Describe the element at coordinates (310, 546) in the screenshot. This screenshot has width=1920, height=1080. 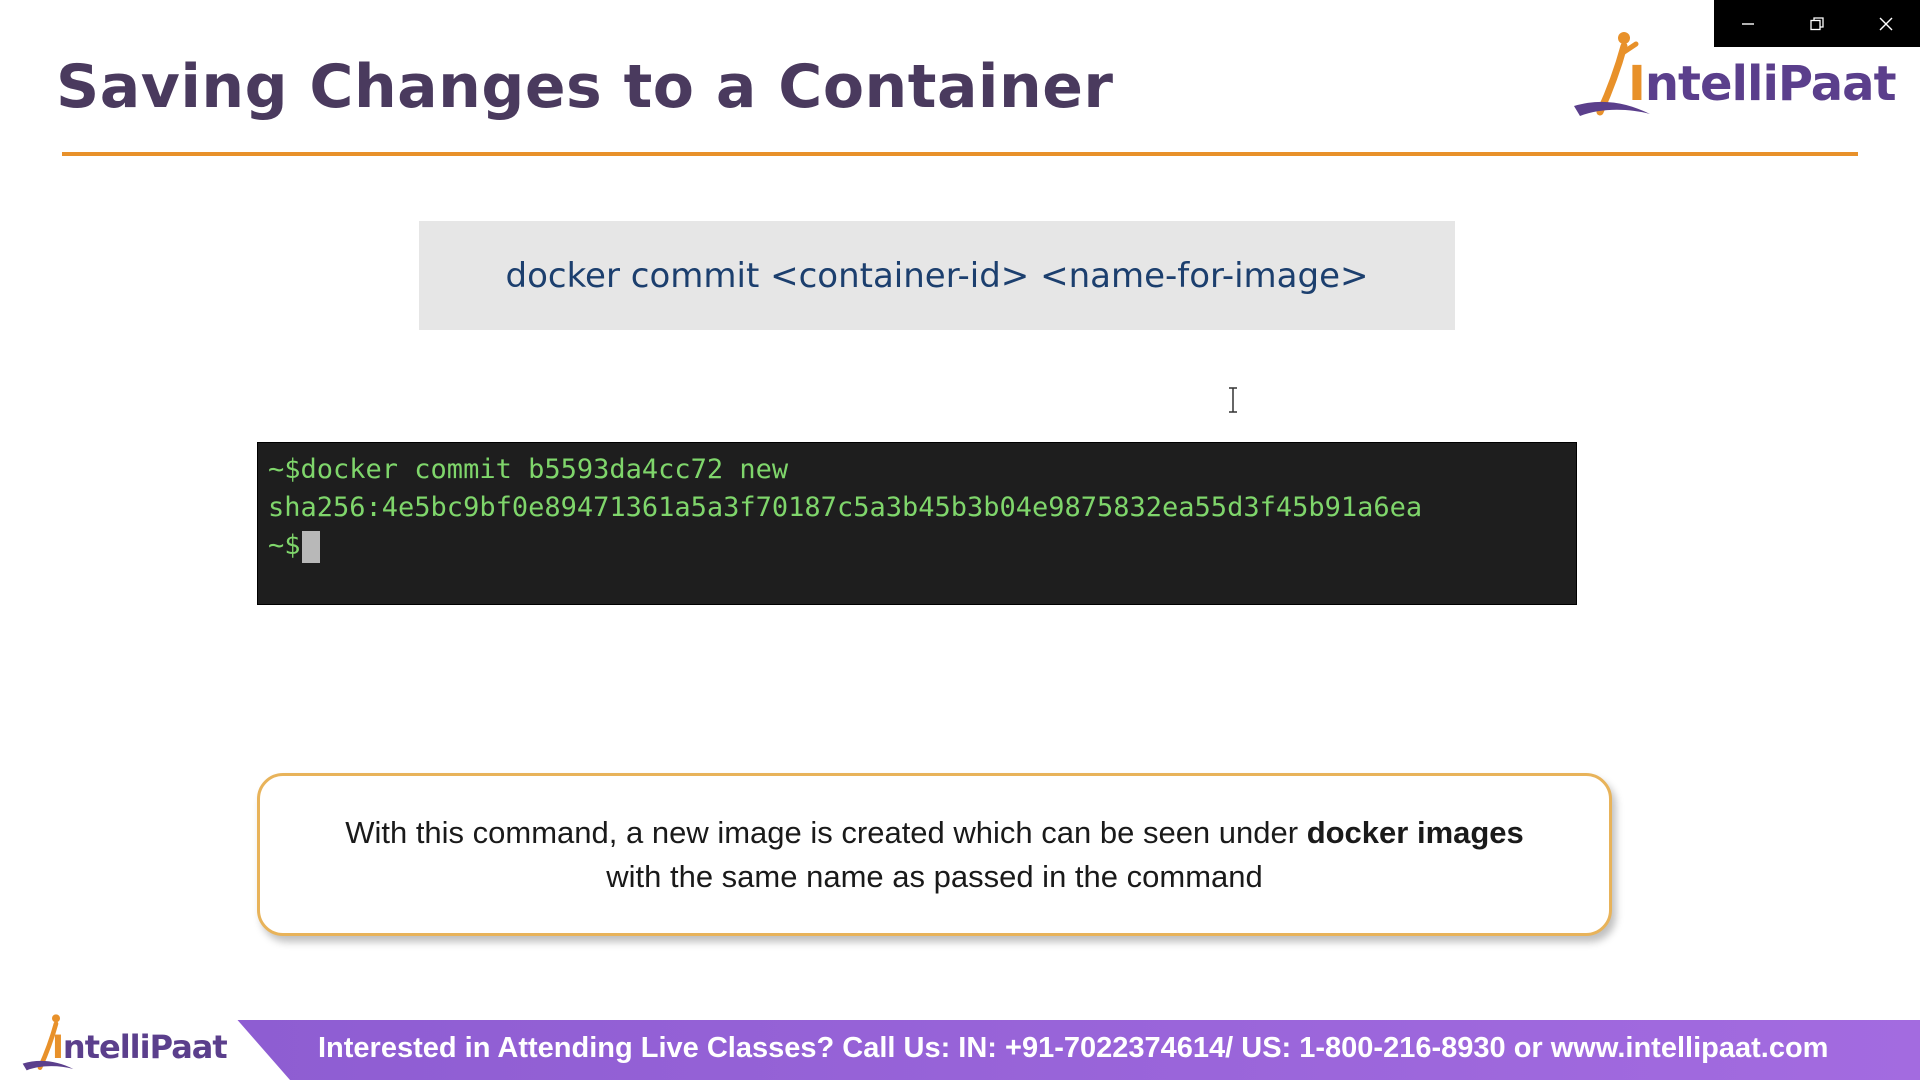
I see `terminal-cursor` at that location.